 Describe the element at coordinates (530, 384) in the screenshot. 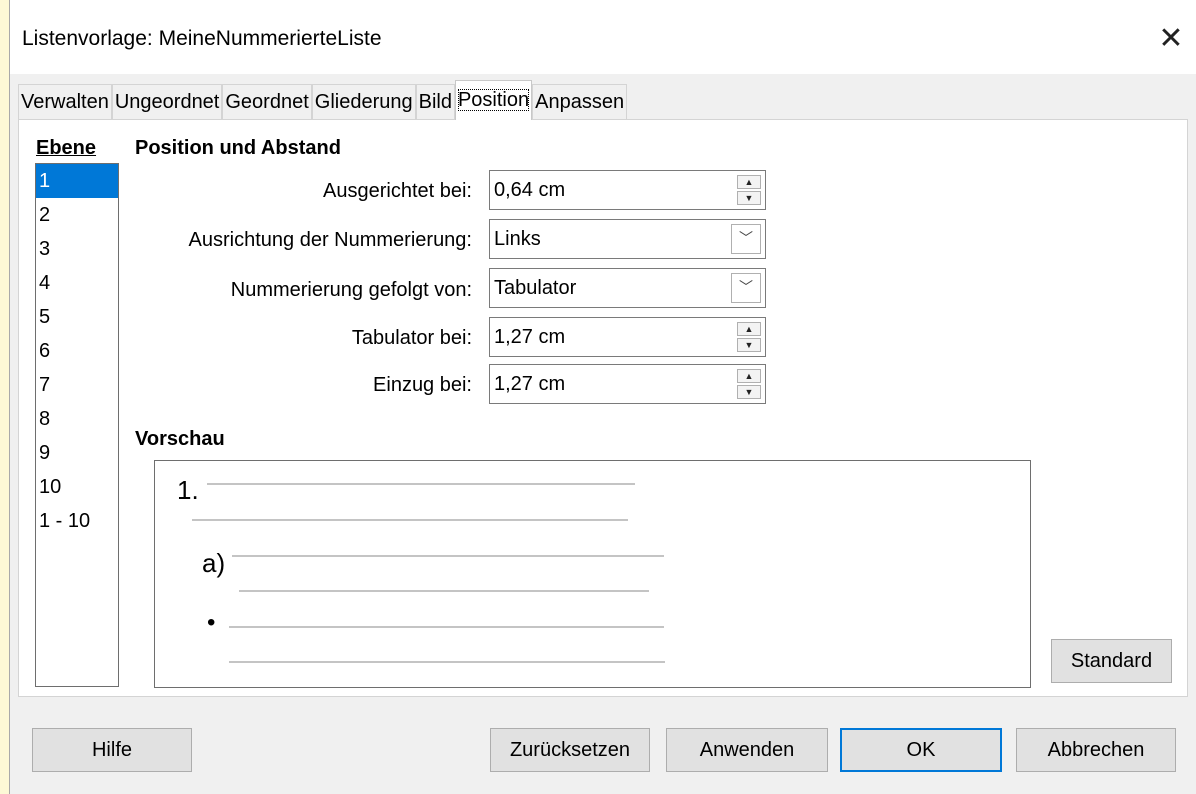

I see `indent-at-value: 1,27 cm` at that location.